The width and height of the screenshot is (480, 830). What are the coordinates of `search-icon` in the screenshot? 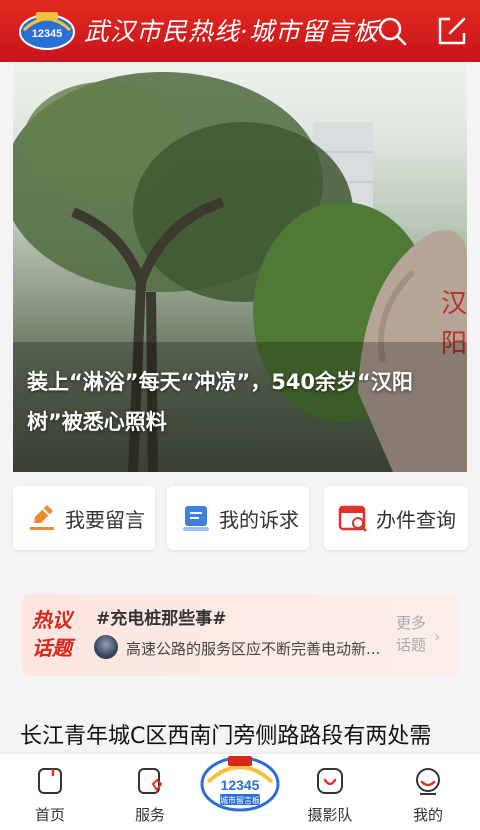 It's located at (392, 31).